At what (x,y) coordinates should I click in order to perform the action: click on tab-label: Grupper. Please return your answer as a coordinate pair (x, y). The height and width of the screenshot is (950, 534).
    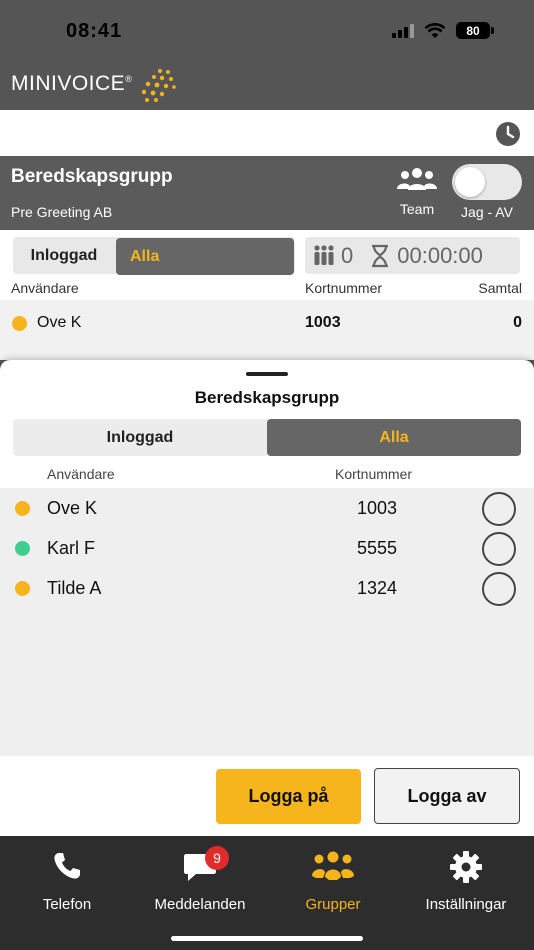
    Looking at the image, I should click on (333, 904).